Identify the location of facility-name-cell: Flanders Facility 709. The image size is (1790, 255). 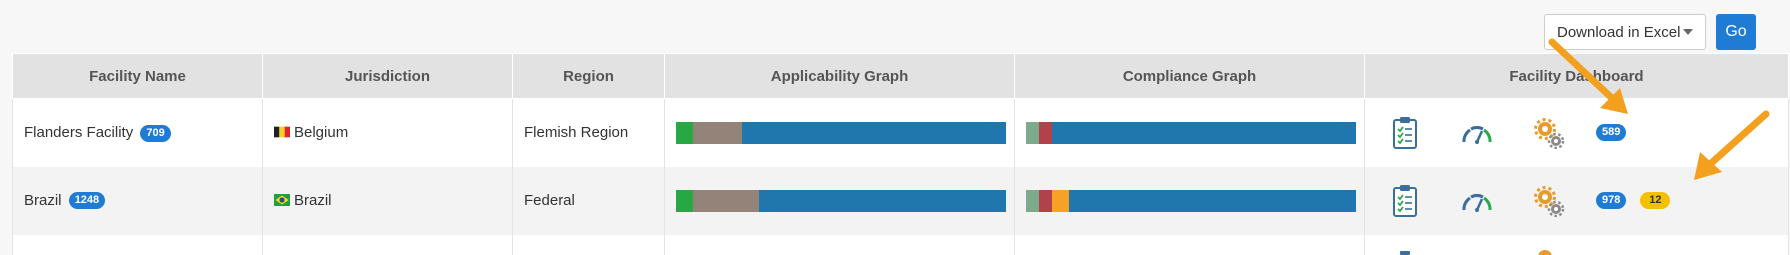
(137, 132).